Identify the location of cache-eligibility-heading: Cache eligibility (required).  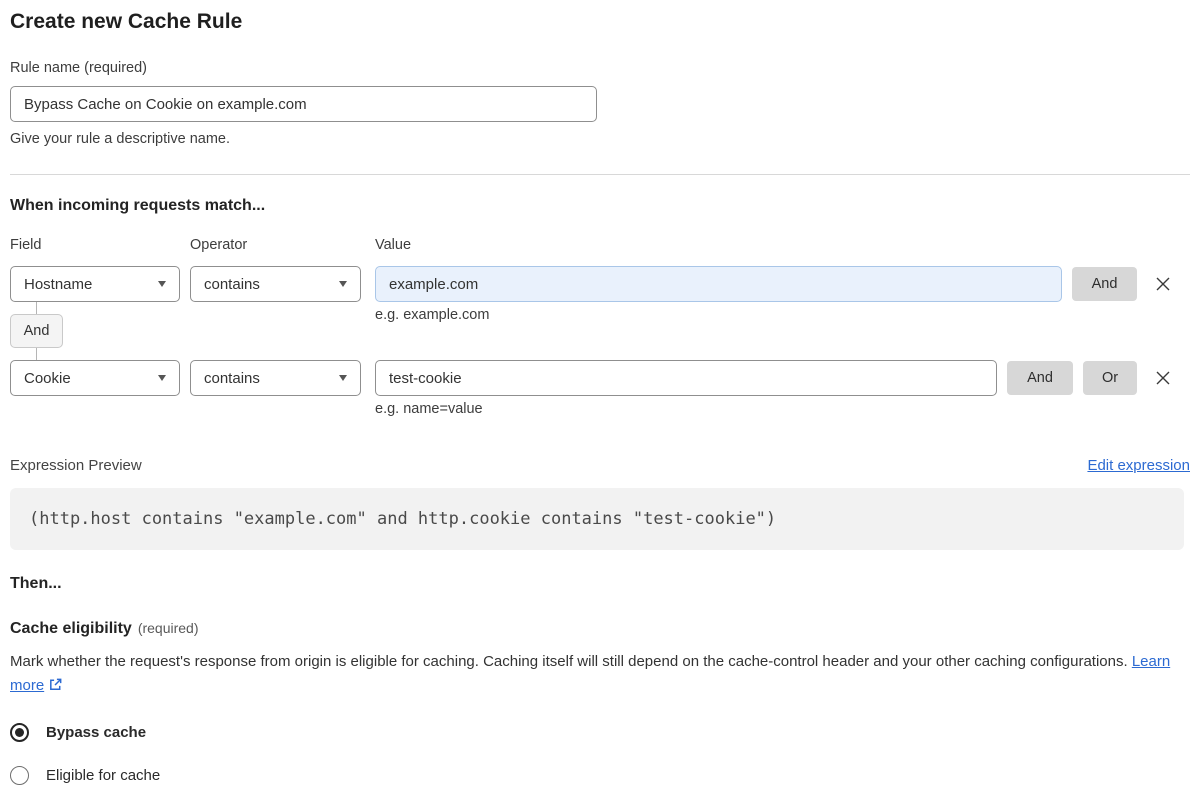
(600, 629).